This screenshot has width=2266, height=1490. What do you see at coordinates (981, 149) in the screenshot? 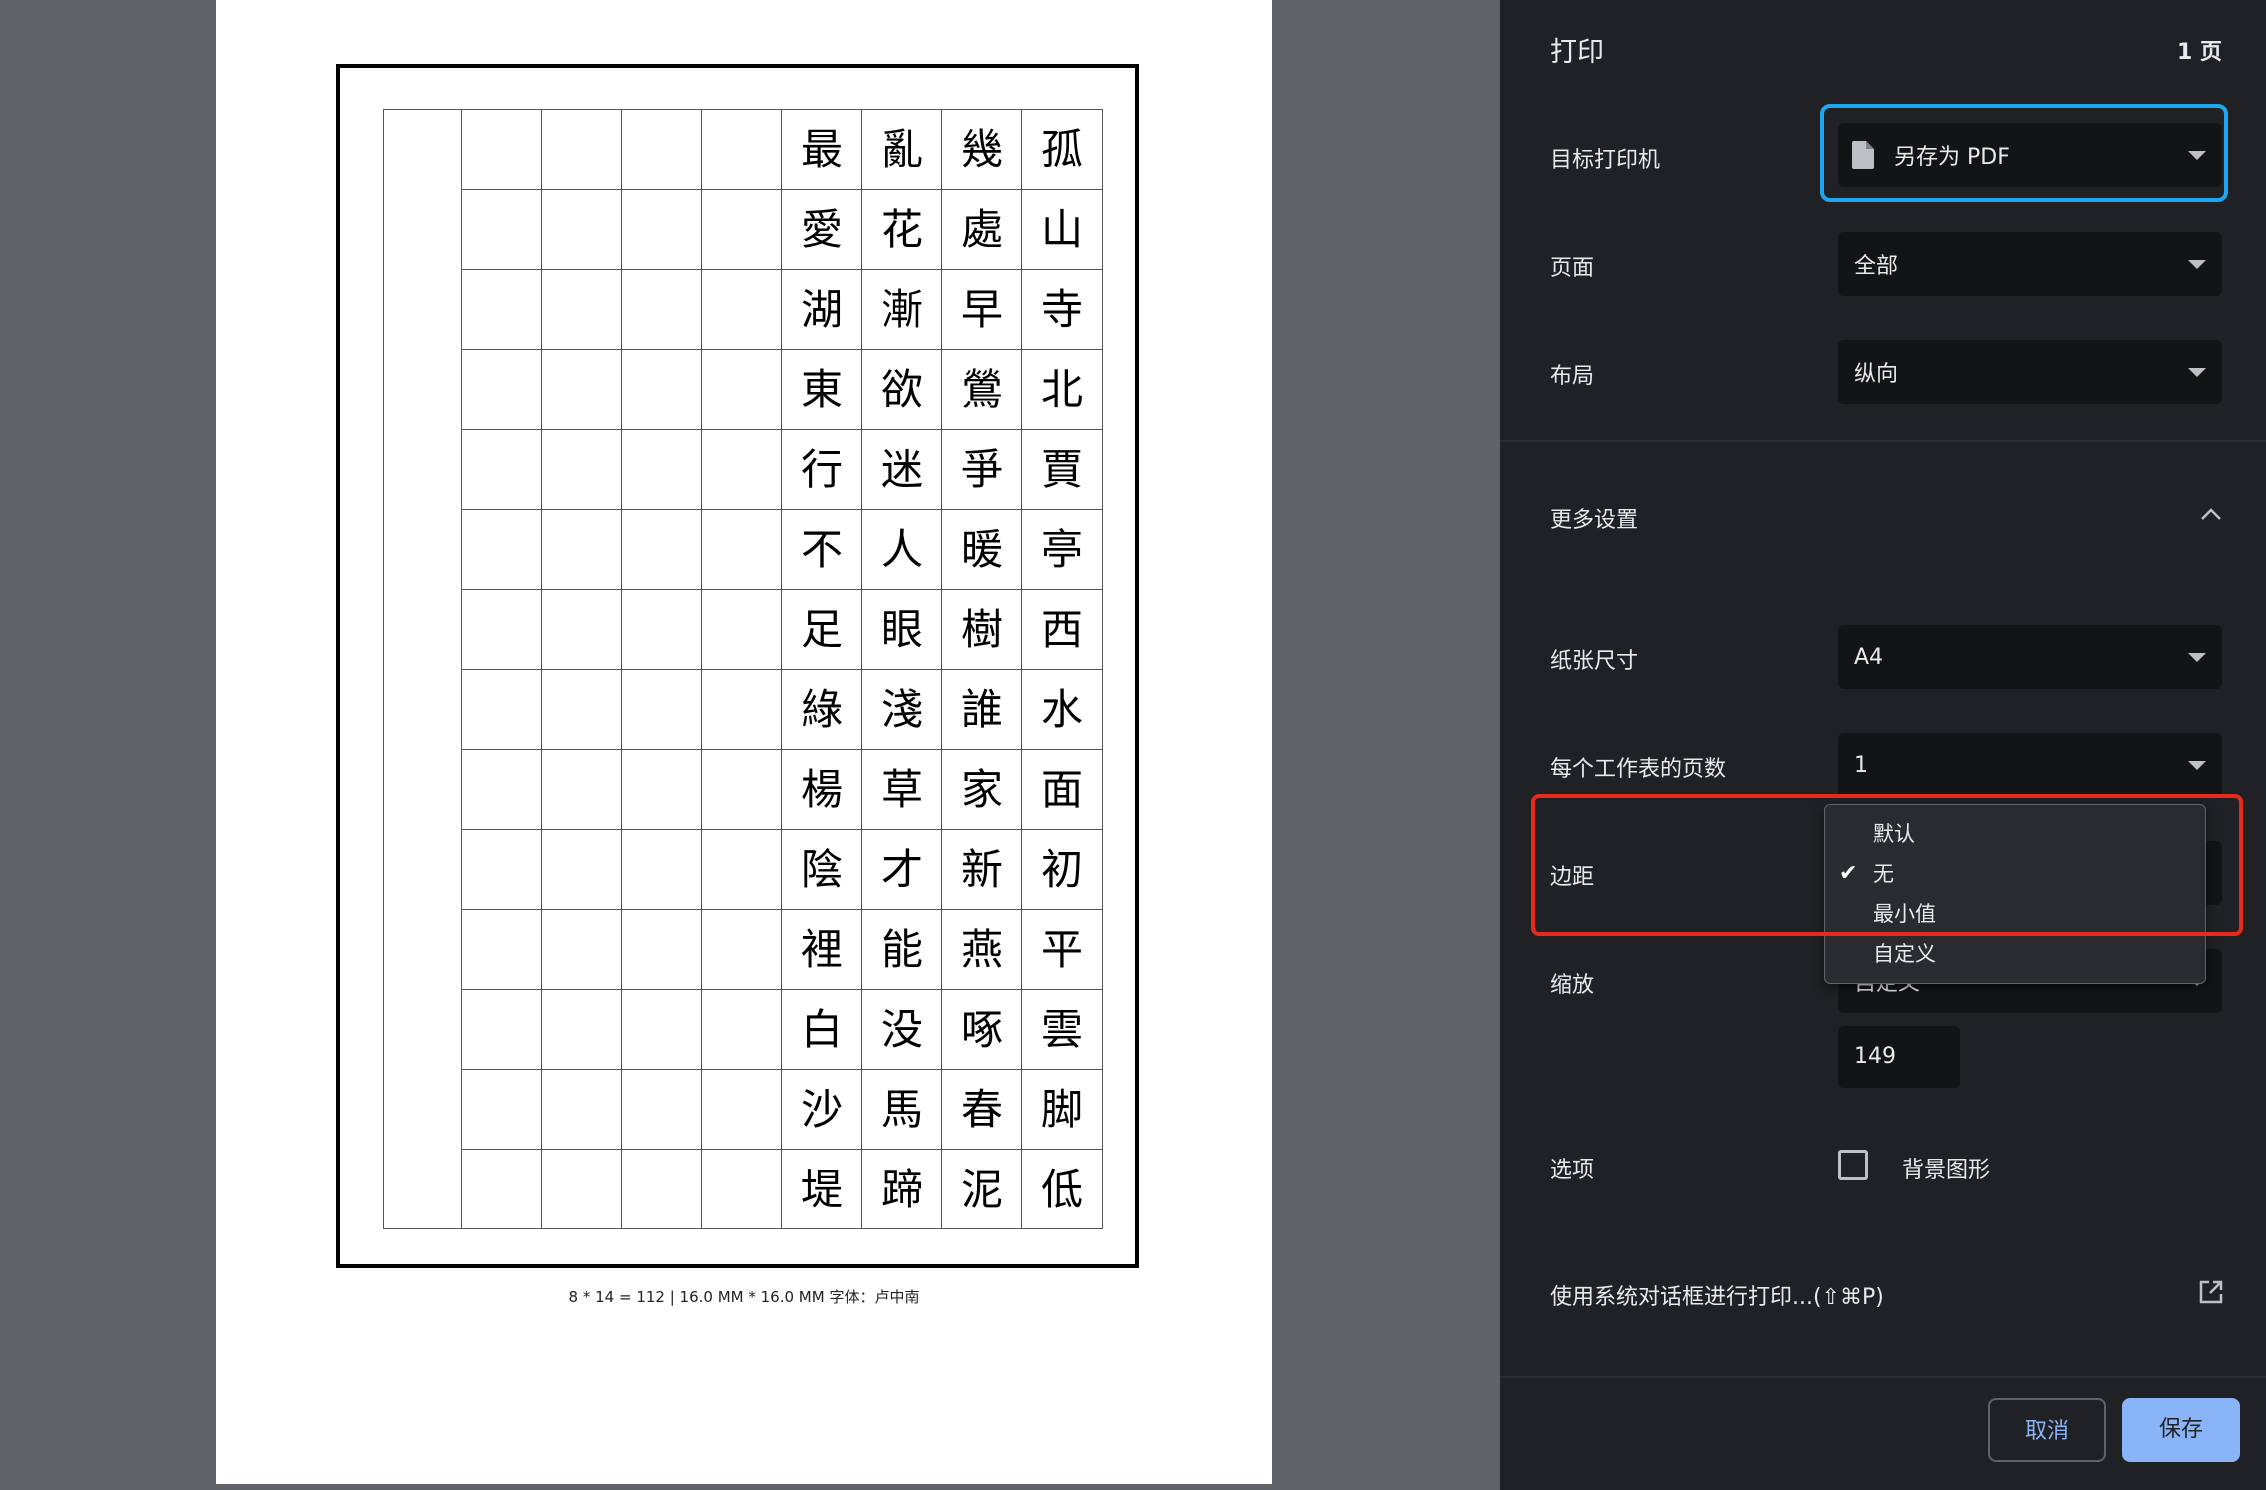
I see `grid-character: 幾` at bounding box center [981, 149].